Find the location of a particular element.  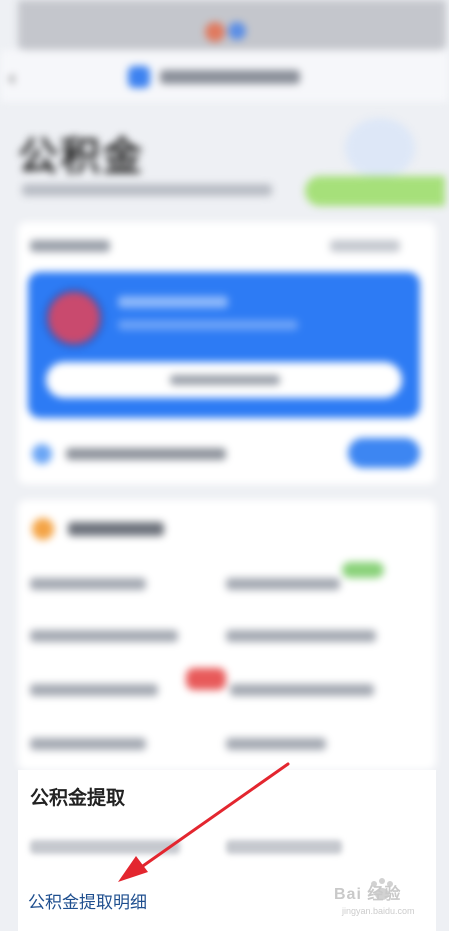

watermark-brand: Bai 经验 is located at coordinates (368, 894).